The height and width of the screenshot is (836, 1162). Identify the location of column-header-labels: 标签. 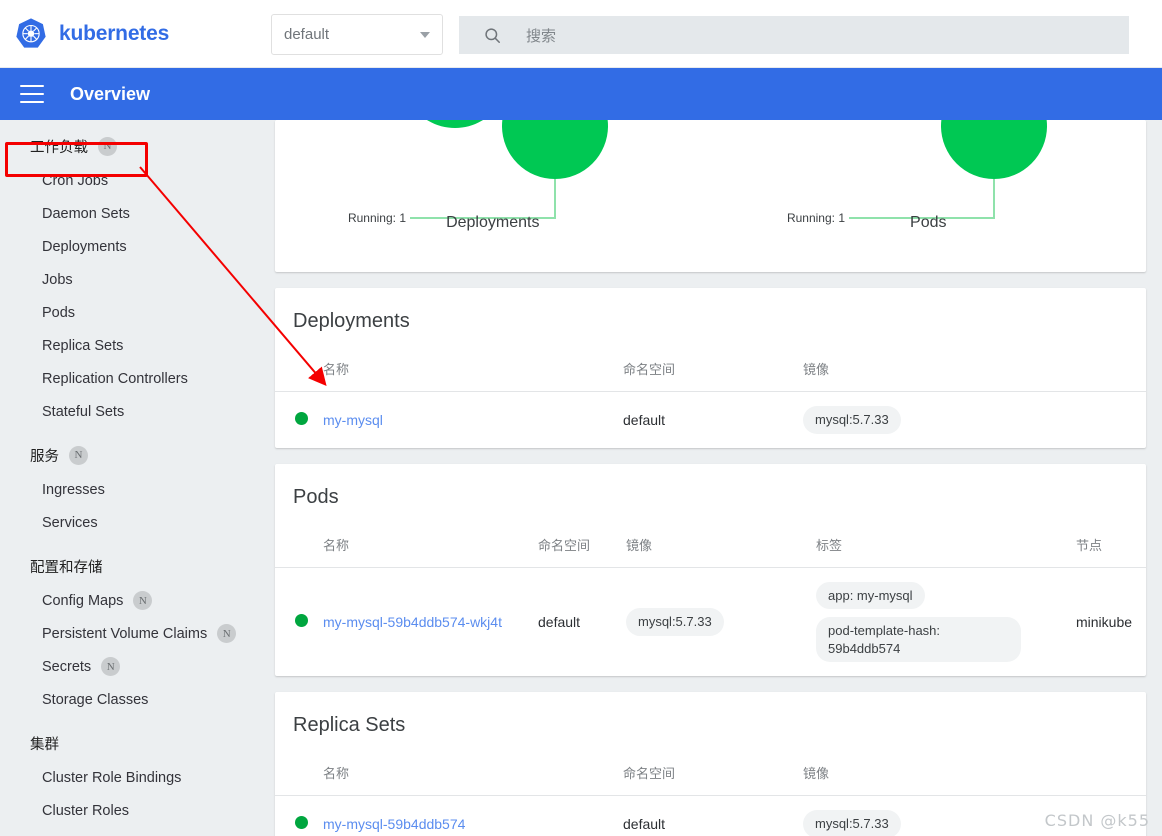
(946, 546).